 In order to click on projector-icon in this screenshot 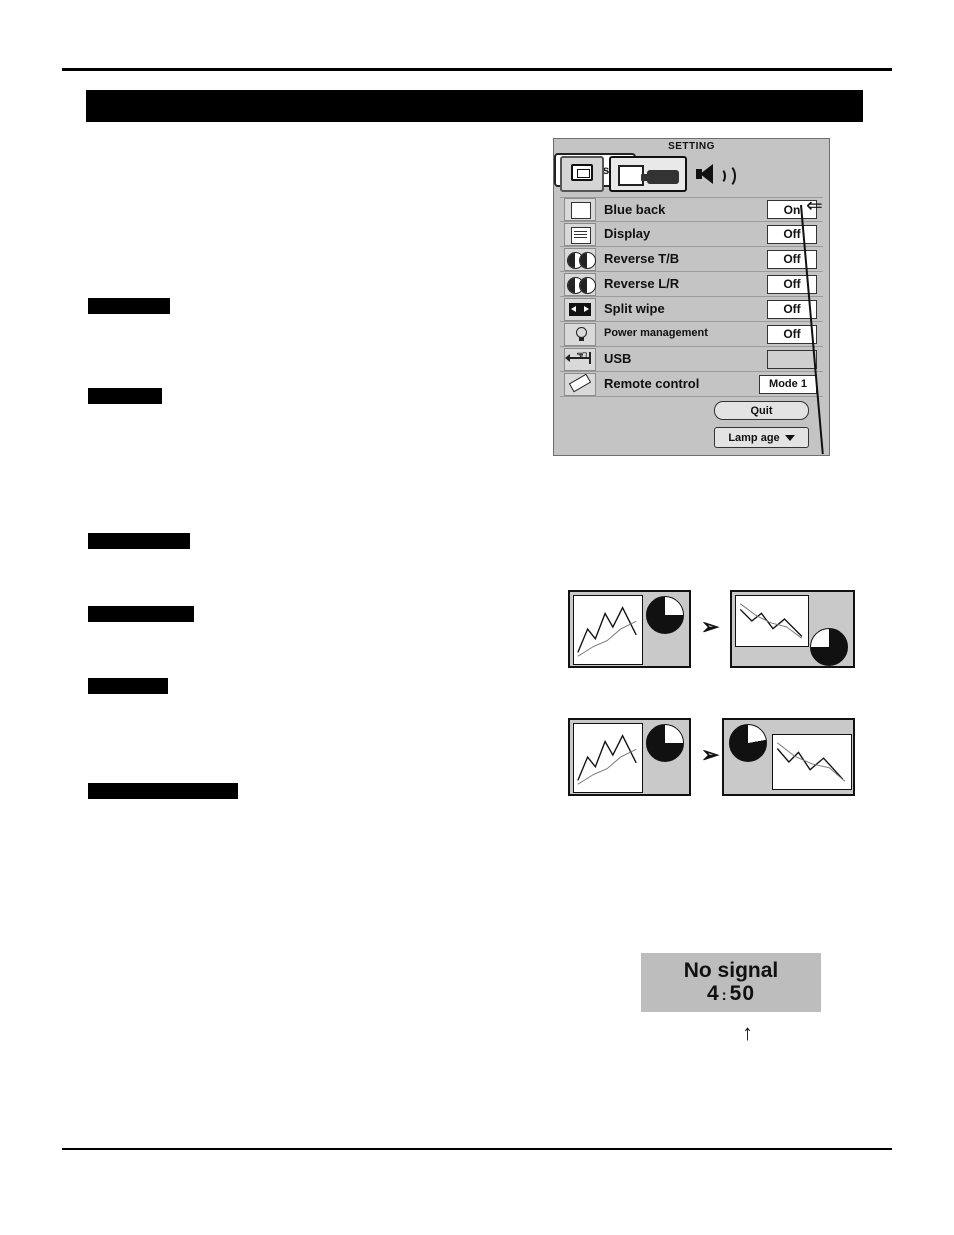, I will do `click(660, 177)`.